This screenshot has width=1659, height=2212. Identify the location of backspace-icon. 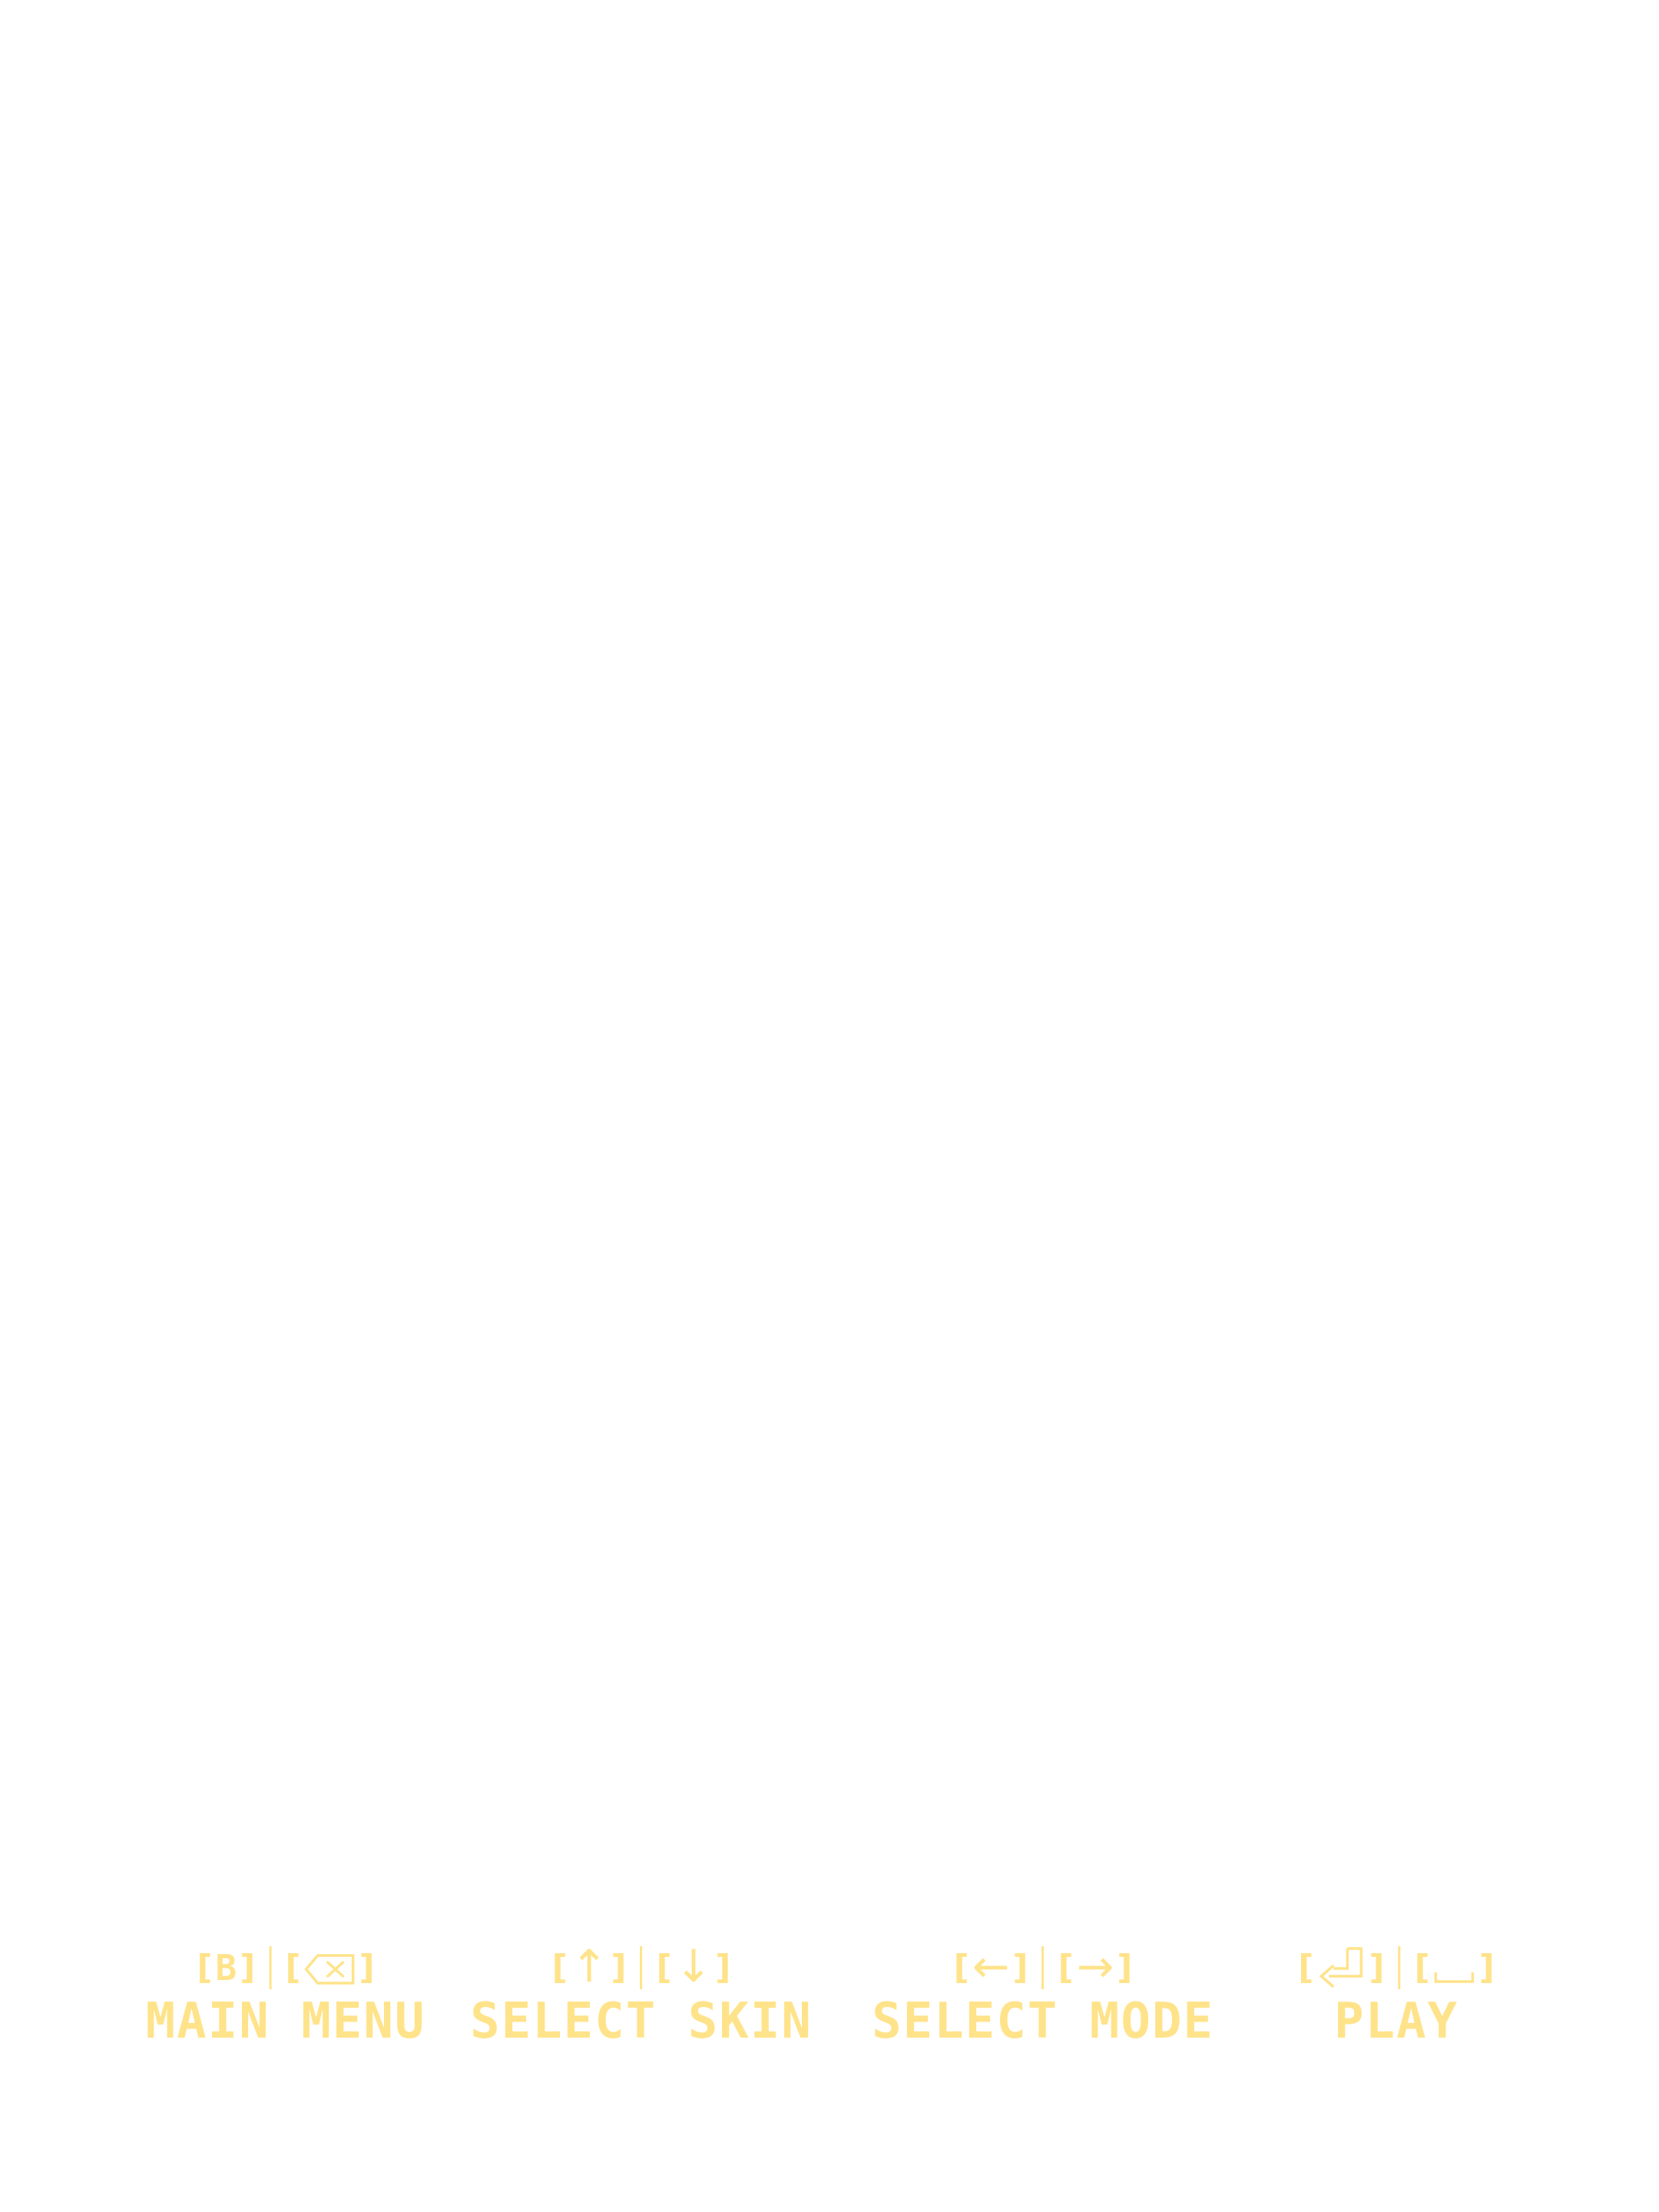
(329, 1968).